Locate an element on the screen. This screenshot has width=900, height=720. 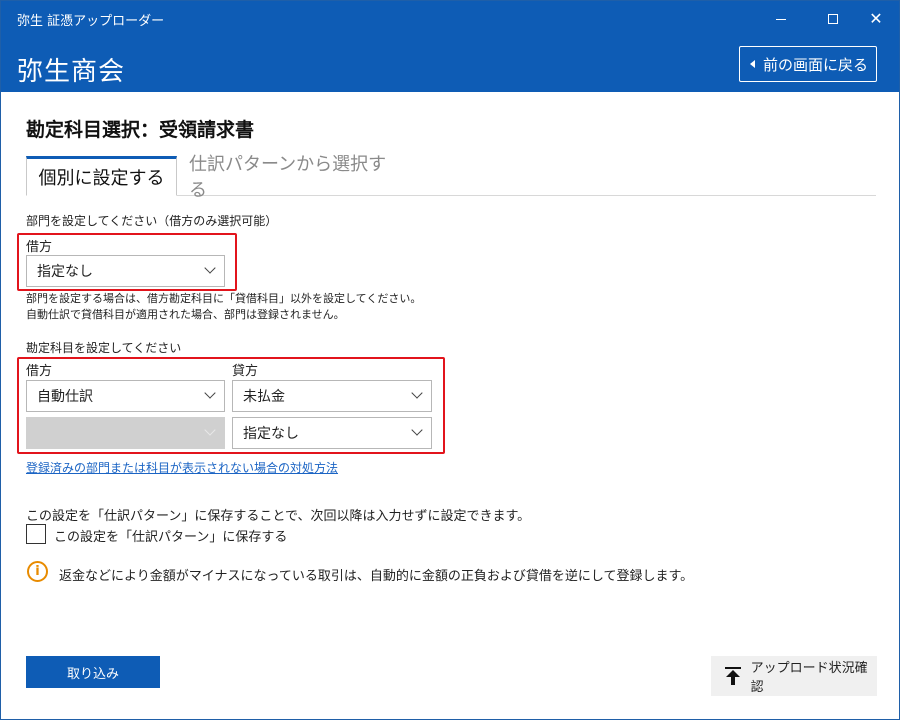
import-button: 取り込み is located at coordinates (93, 672).